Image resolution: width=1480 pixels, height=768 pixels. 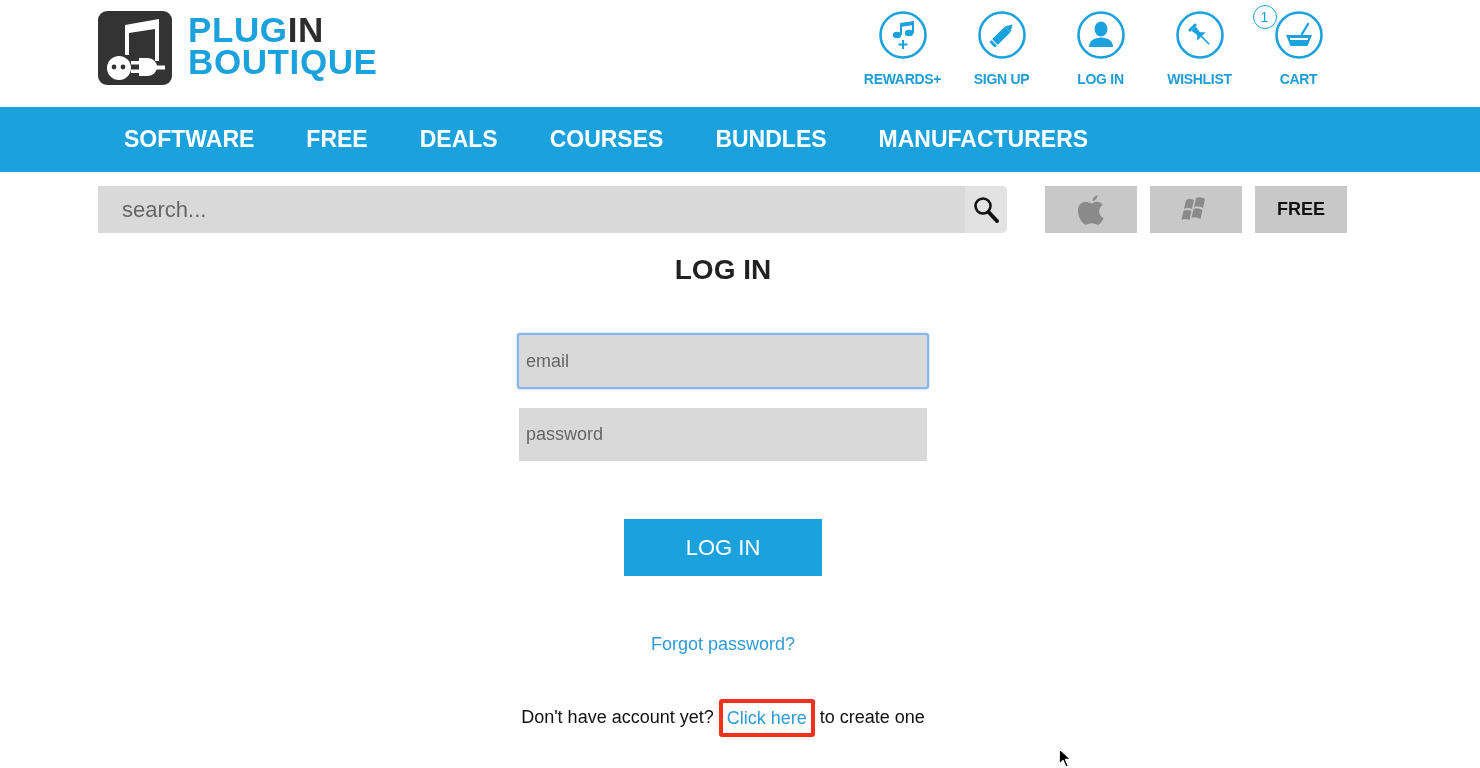 What do you see at coordinates (337, 139) in the screenshot?
I see `nav-link: FREE` at bounding box center [337, 139].